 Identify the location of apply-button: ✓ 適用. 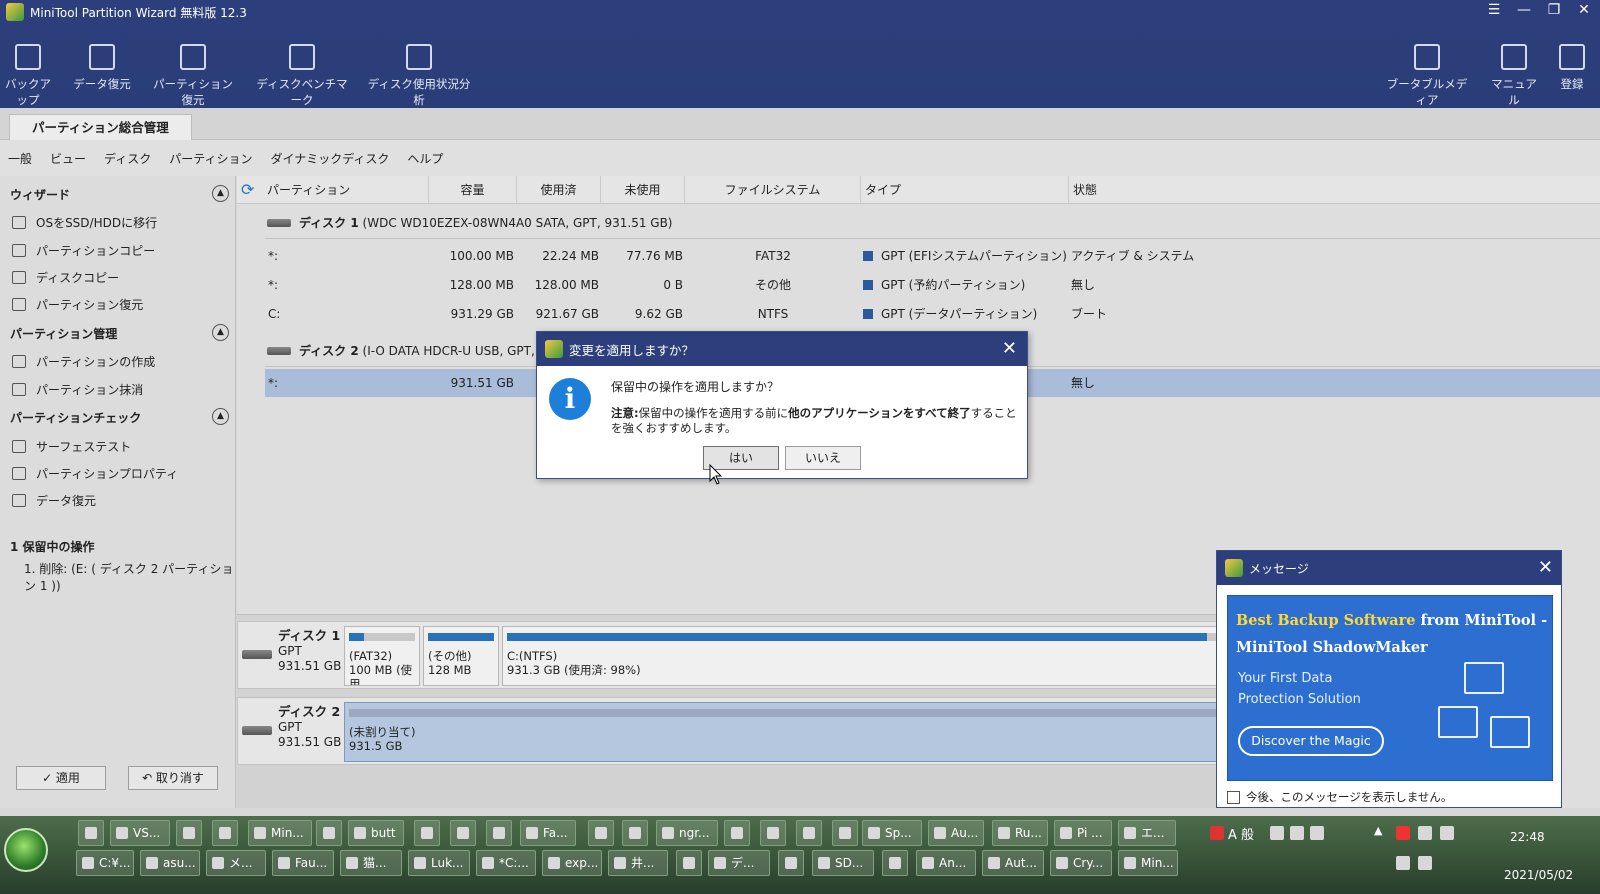
(61, 778).